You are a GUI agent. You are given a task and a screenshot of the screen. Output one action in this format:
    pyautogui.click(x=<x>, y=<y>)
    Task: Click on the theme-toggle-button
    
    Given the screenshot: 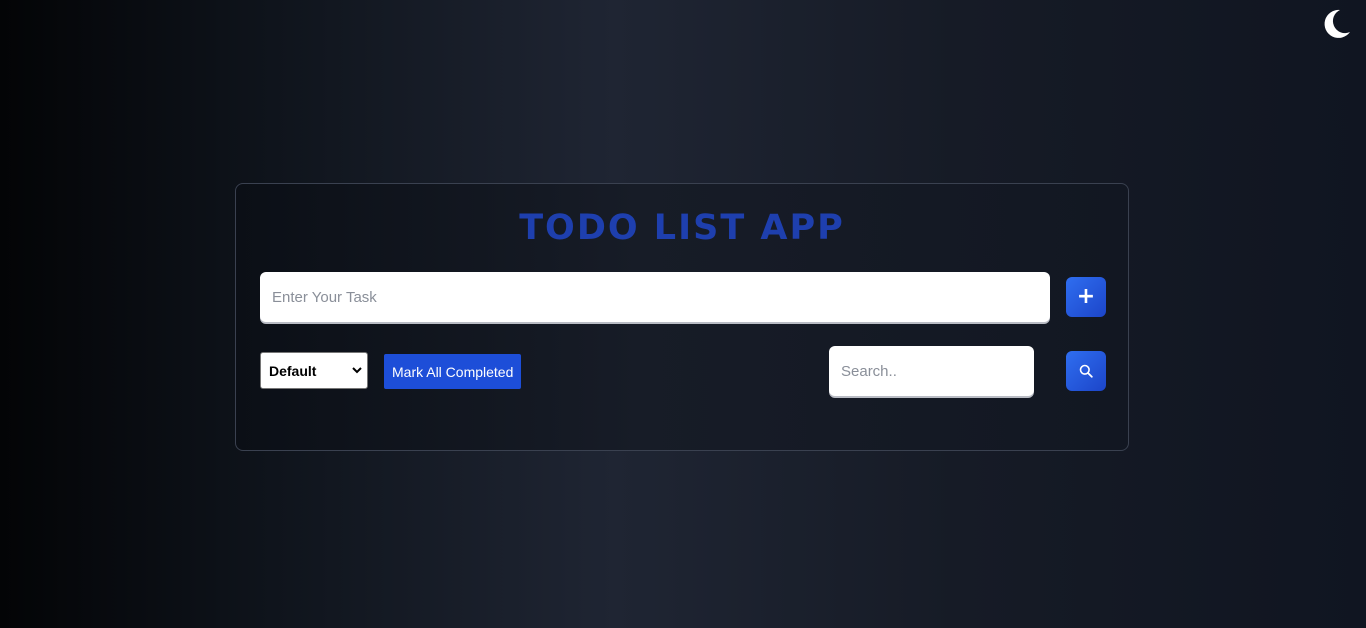 What is the action you would take?
    pyautogui.click(x=1336, y=24)
    